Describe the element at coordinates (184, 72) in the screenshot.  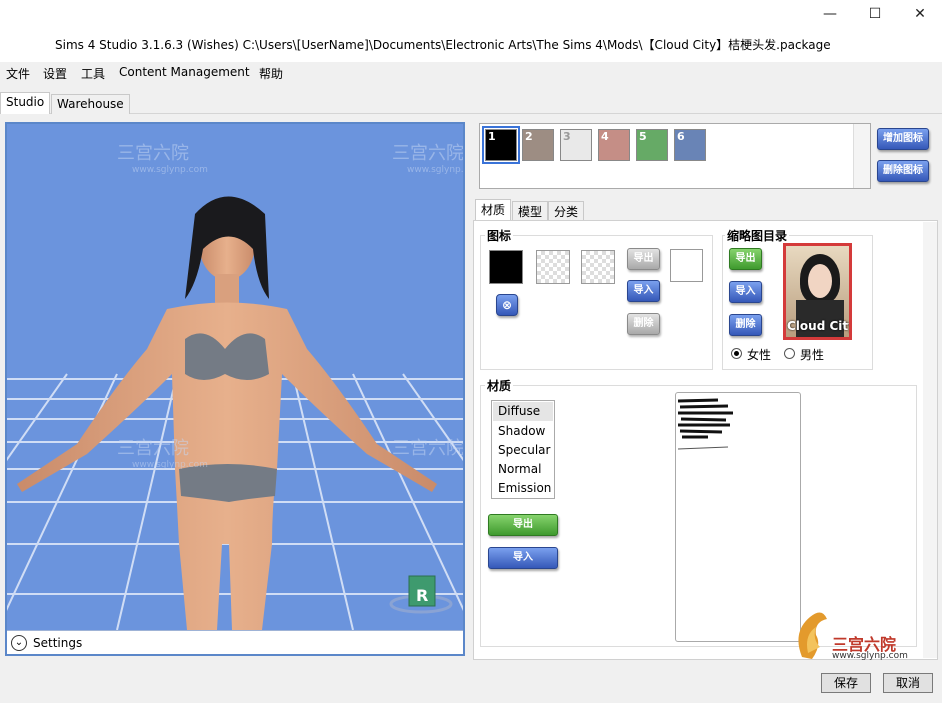
I see `menu-content-management: Content Management` at that location.